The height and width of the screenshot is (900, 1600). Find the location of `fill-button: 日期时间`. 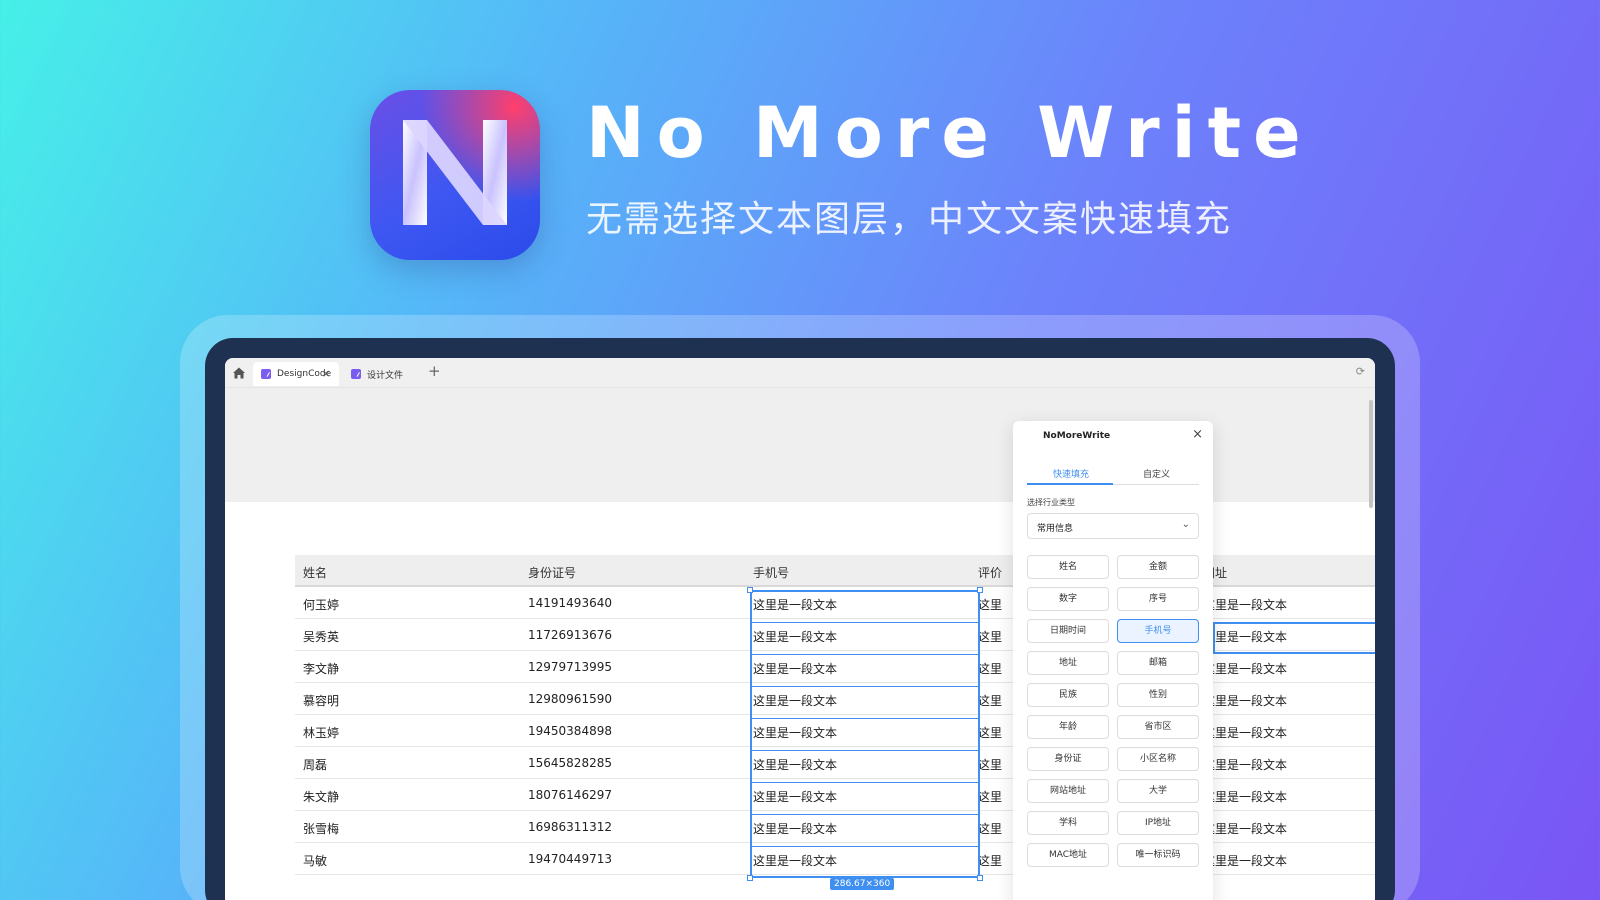

fill-button: 日期时间 is located at coordinates (1068, 631).